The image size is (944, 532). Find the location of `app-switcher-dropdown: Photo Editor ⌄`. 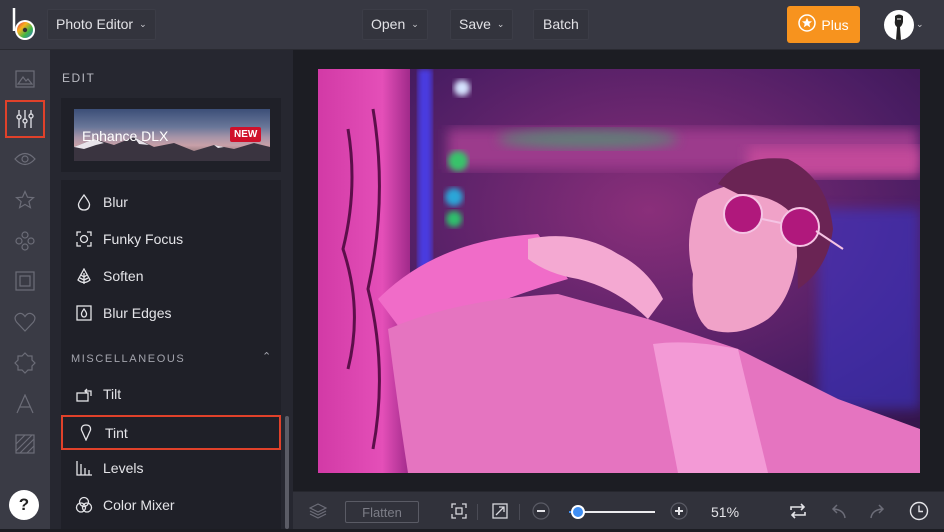

app-switcher-dropdown: Photo Editor ⌄ is located at coordinates (101, 24).